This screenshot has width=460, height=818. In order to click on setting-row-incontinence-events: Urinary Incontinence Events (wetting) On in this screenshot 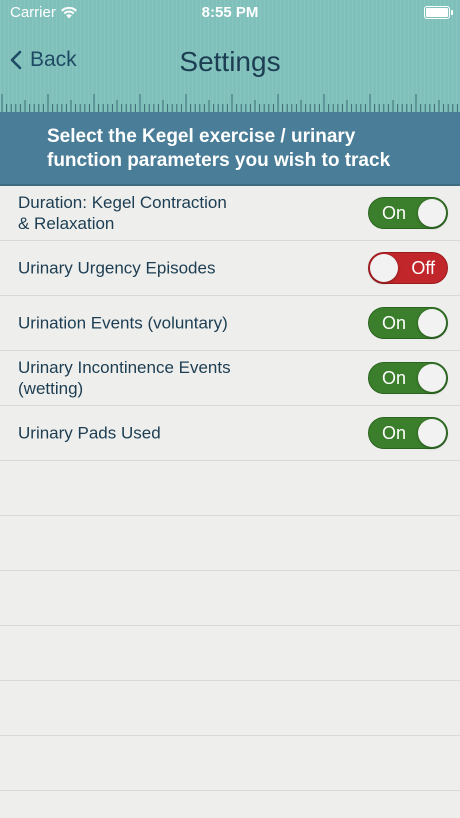, I will do `click(230, 378)`.